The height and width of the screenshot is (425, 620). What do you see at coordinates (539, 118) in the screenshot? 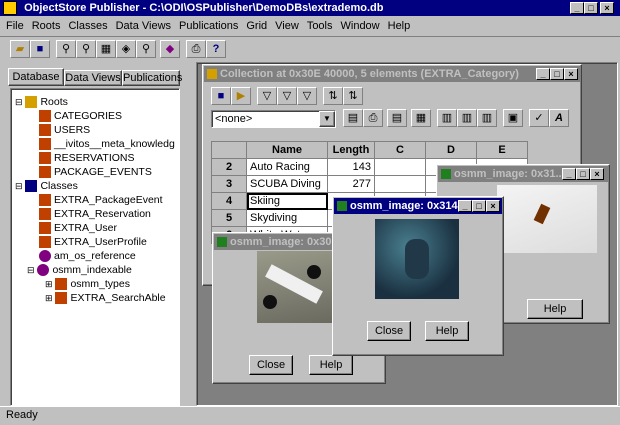
I see `abc-icon: ✓` at bounding box center [539, 118].